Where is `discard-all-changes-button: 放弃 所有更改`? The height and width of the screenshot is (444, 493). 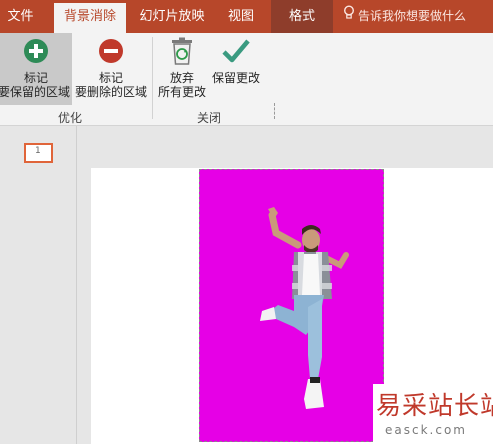 discard-all-changes-button: 放弃 所有更改 is located at coordinates (182, 69).